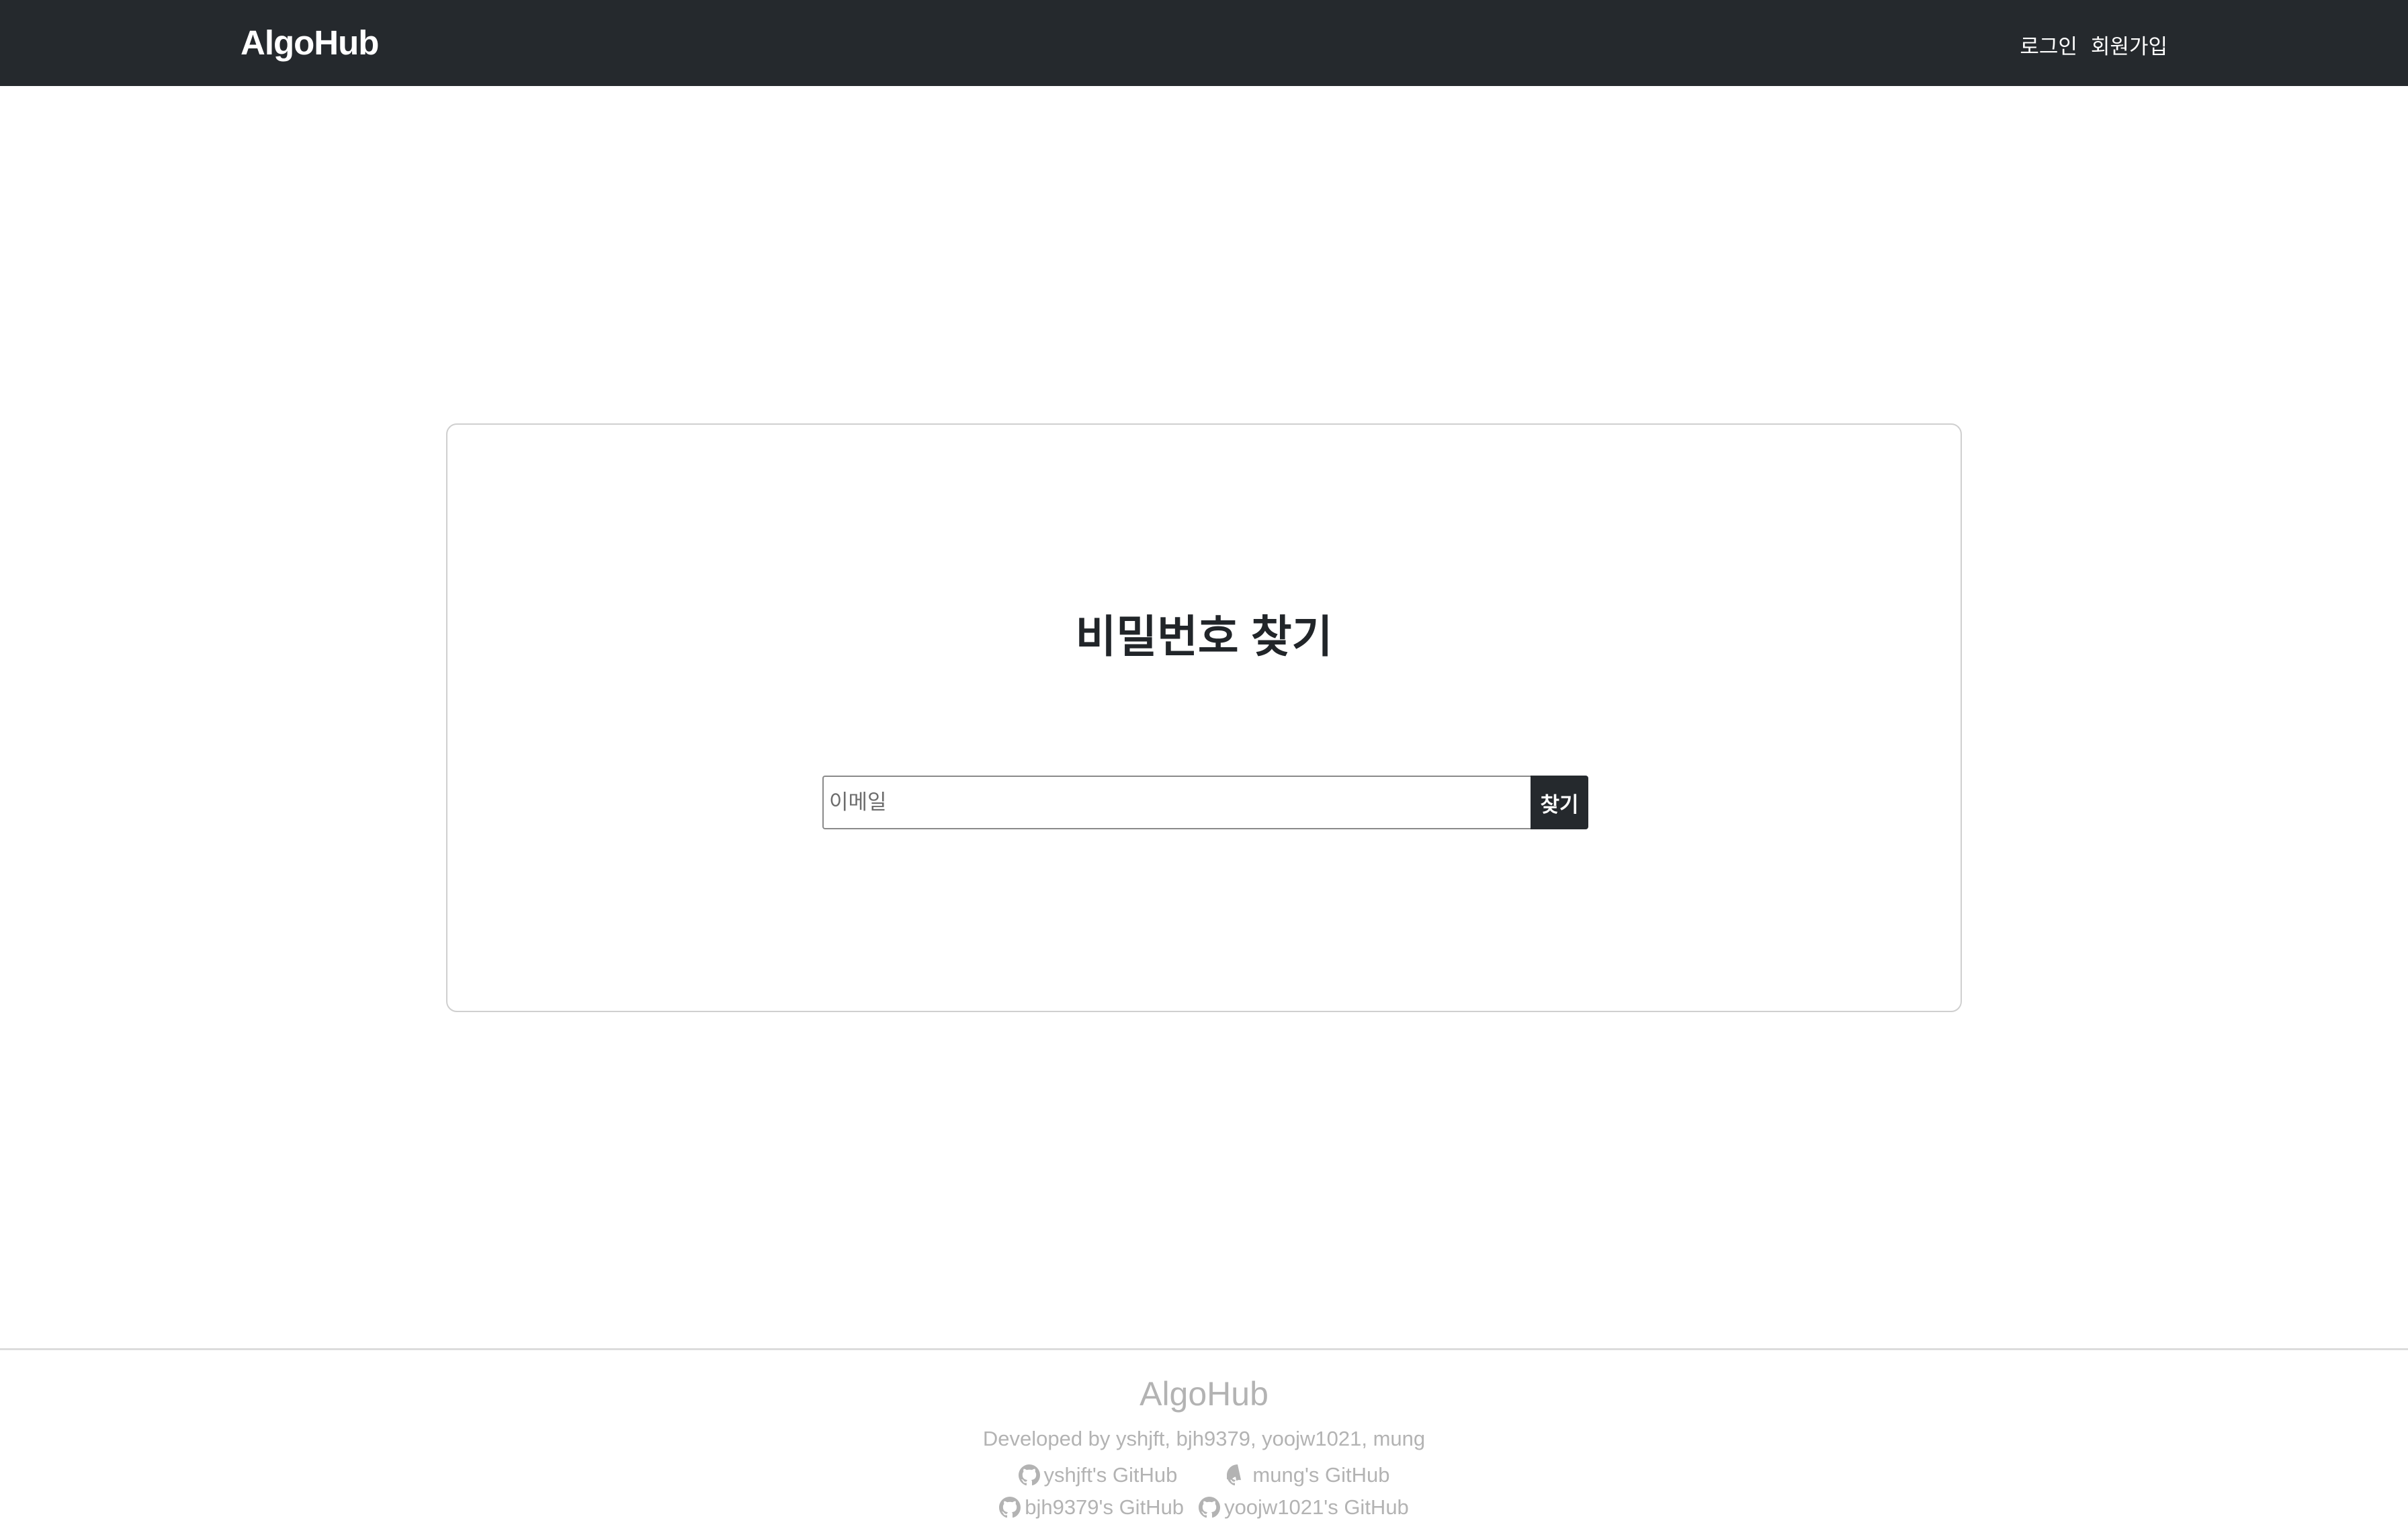 This screenshot has width=2408, height=1535. Describe the element at coordinates (1321, 1475) in the screenshot. I see `github-link-label: mung's GitHub` at that location.